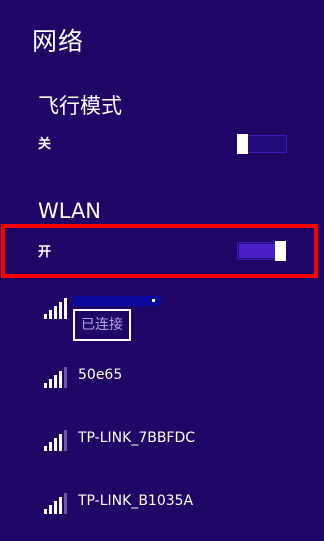 The image size is (324, 541). I want to click on panel-title: 网络, so click(58, 41).